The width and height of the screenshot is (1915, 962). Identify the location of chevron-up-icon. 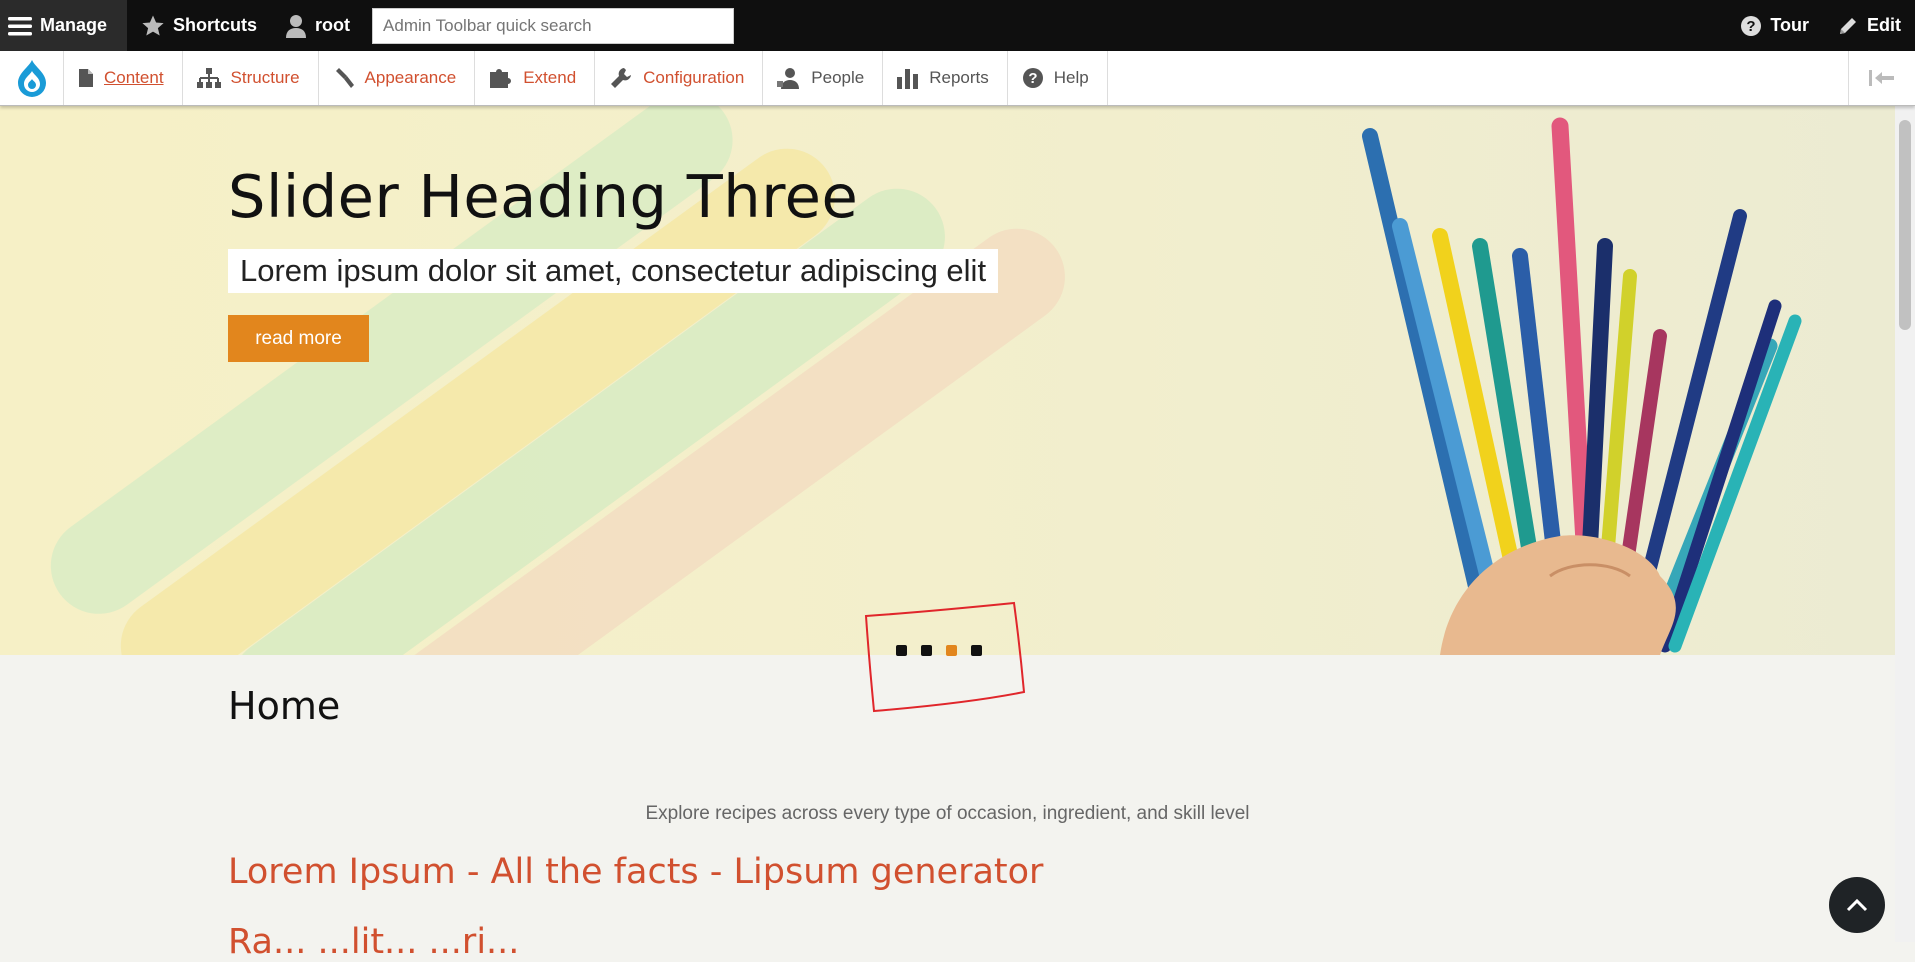
(1857, 905).